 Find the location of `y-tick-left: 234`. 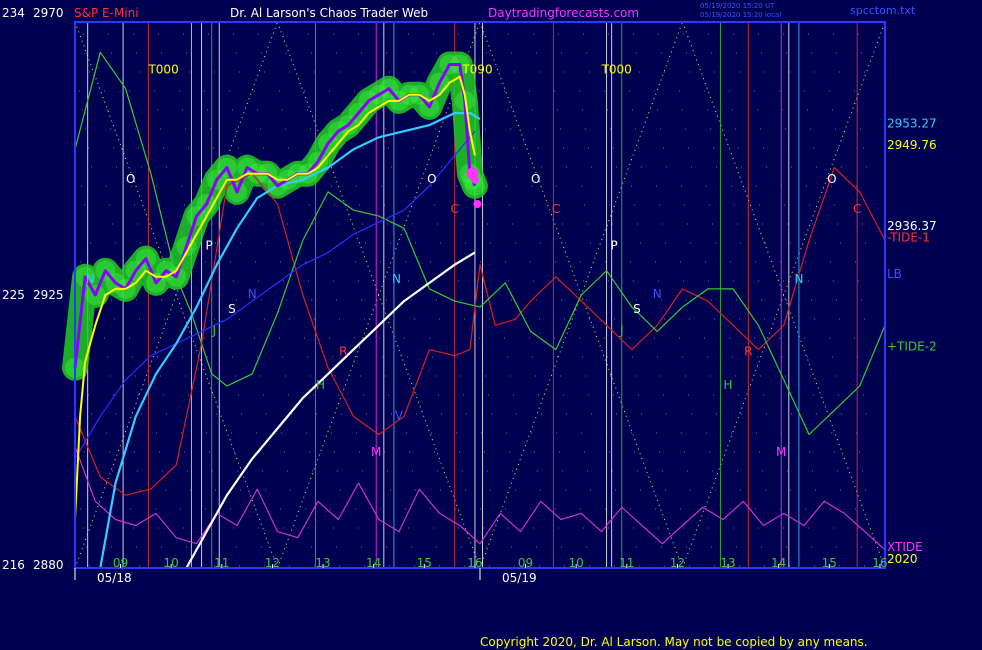

y-tick-left: 234 is located at coordinates (13, 13).